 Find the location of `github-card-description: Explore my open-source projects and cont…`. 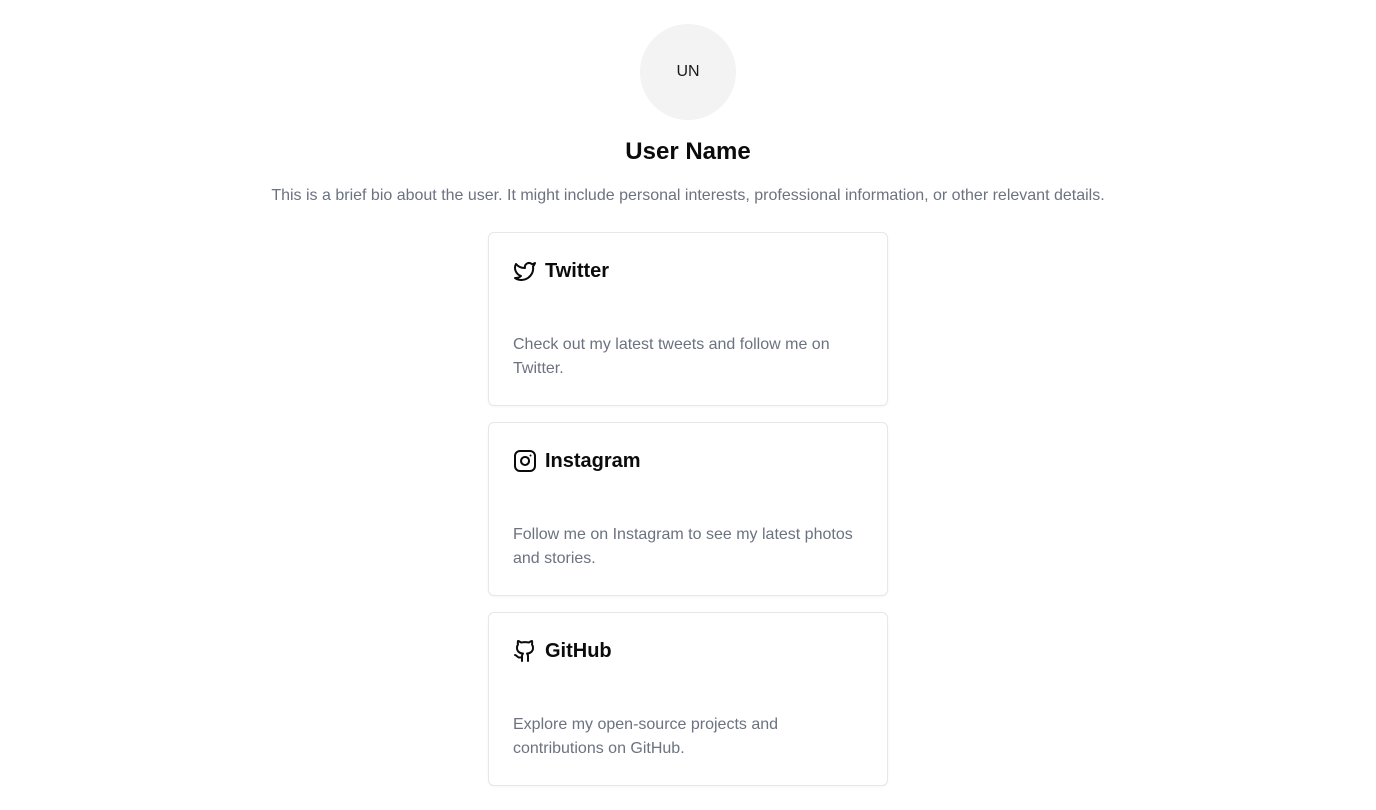

github-card-description: Explore my open-source projects and cont… is located at coordinates (646, 736).